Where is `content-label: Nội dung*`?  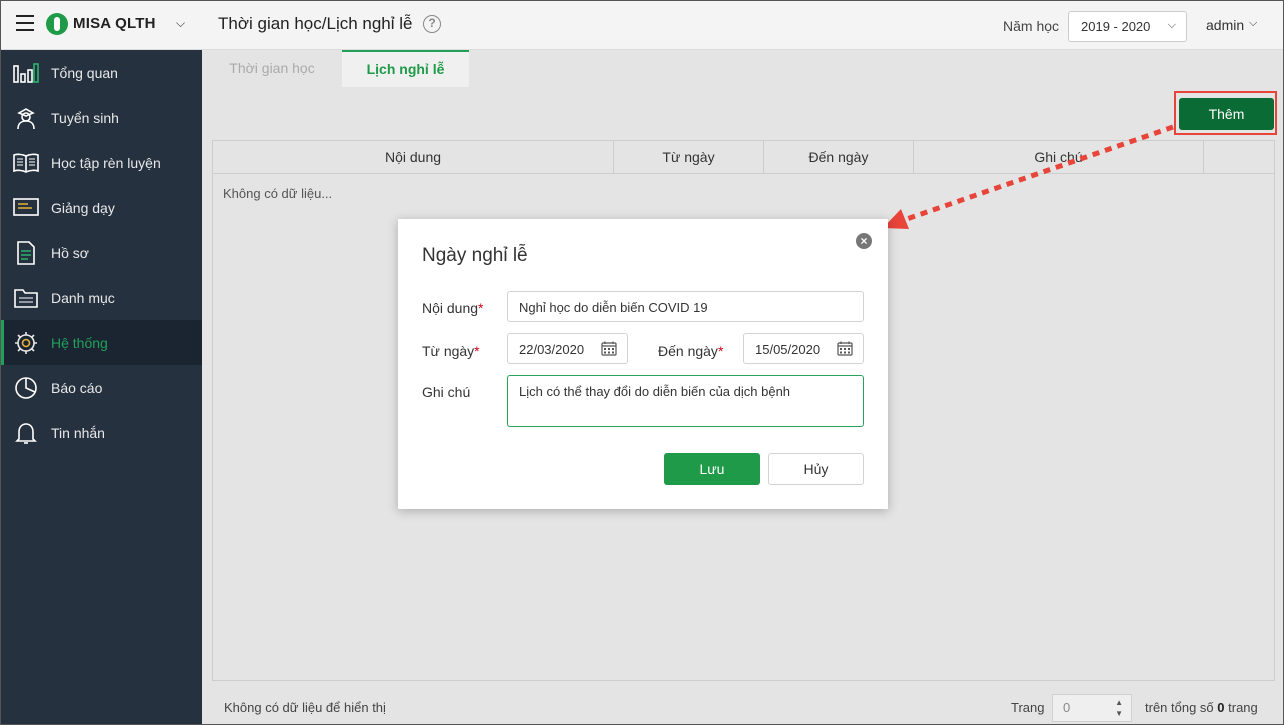
content-label: Nội dung* is located at coordinates (453, 308).